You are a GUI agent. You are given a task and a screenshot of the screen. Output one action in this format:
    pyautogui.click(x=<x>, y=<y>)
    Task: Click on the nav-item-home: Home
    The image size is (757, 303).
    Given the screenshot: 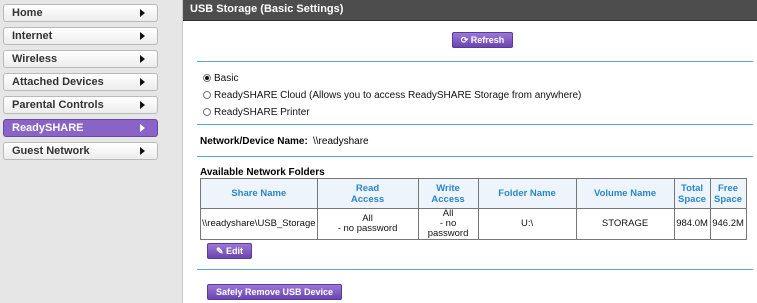 What is the action you would take?
    pyautogui.click(x=80, y=13)
    